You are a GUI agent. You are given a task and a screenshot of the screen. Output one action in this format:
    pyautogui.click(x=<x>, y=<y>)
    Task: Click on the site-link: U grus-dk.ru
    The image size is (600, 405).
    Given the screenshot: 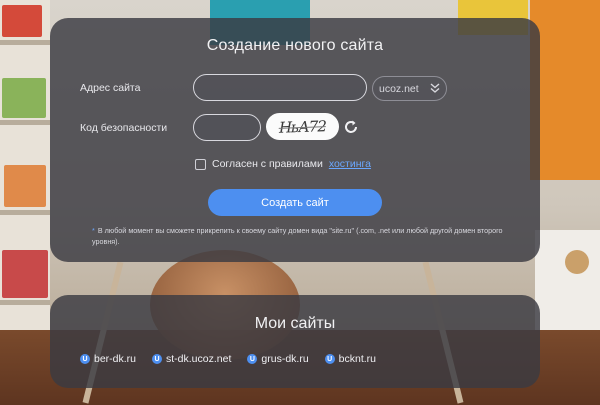 What is the action you would take?
    pyautogui.click(x=278, y=359)
    